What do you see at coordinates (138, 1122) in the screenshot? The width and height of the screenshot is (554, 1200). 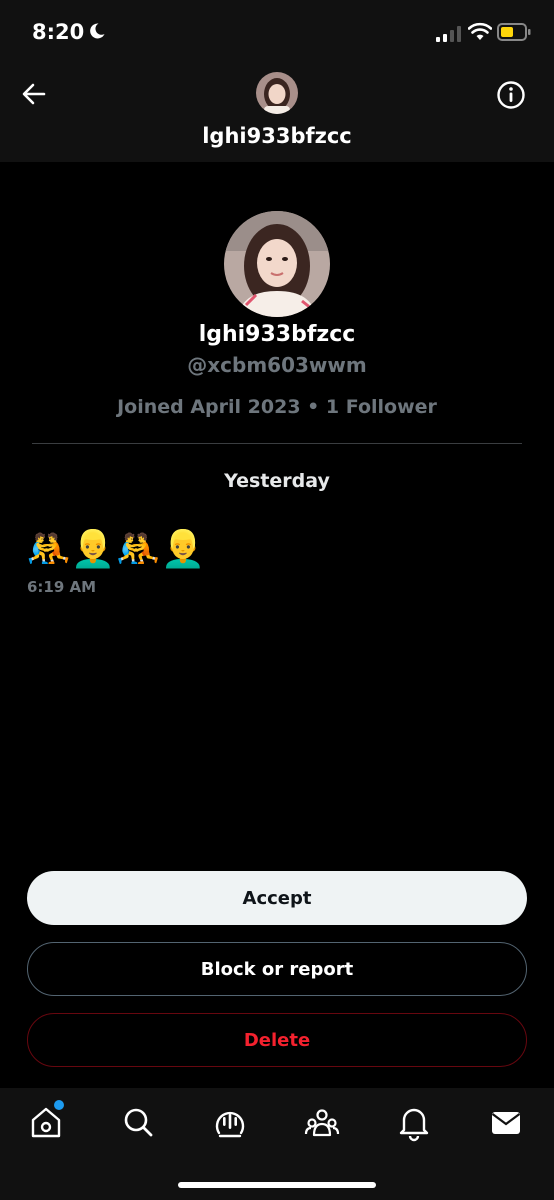 I see `search-icon` at bounding box center [138, 1122].